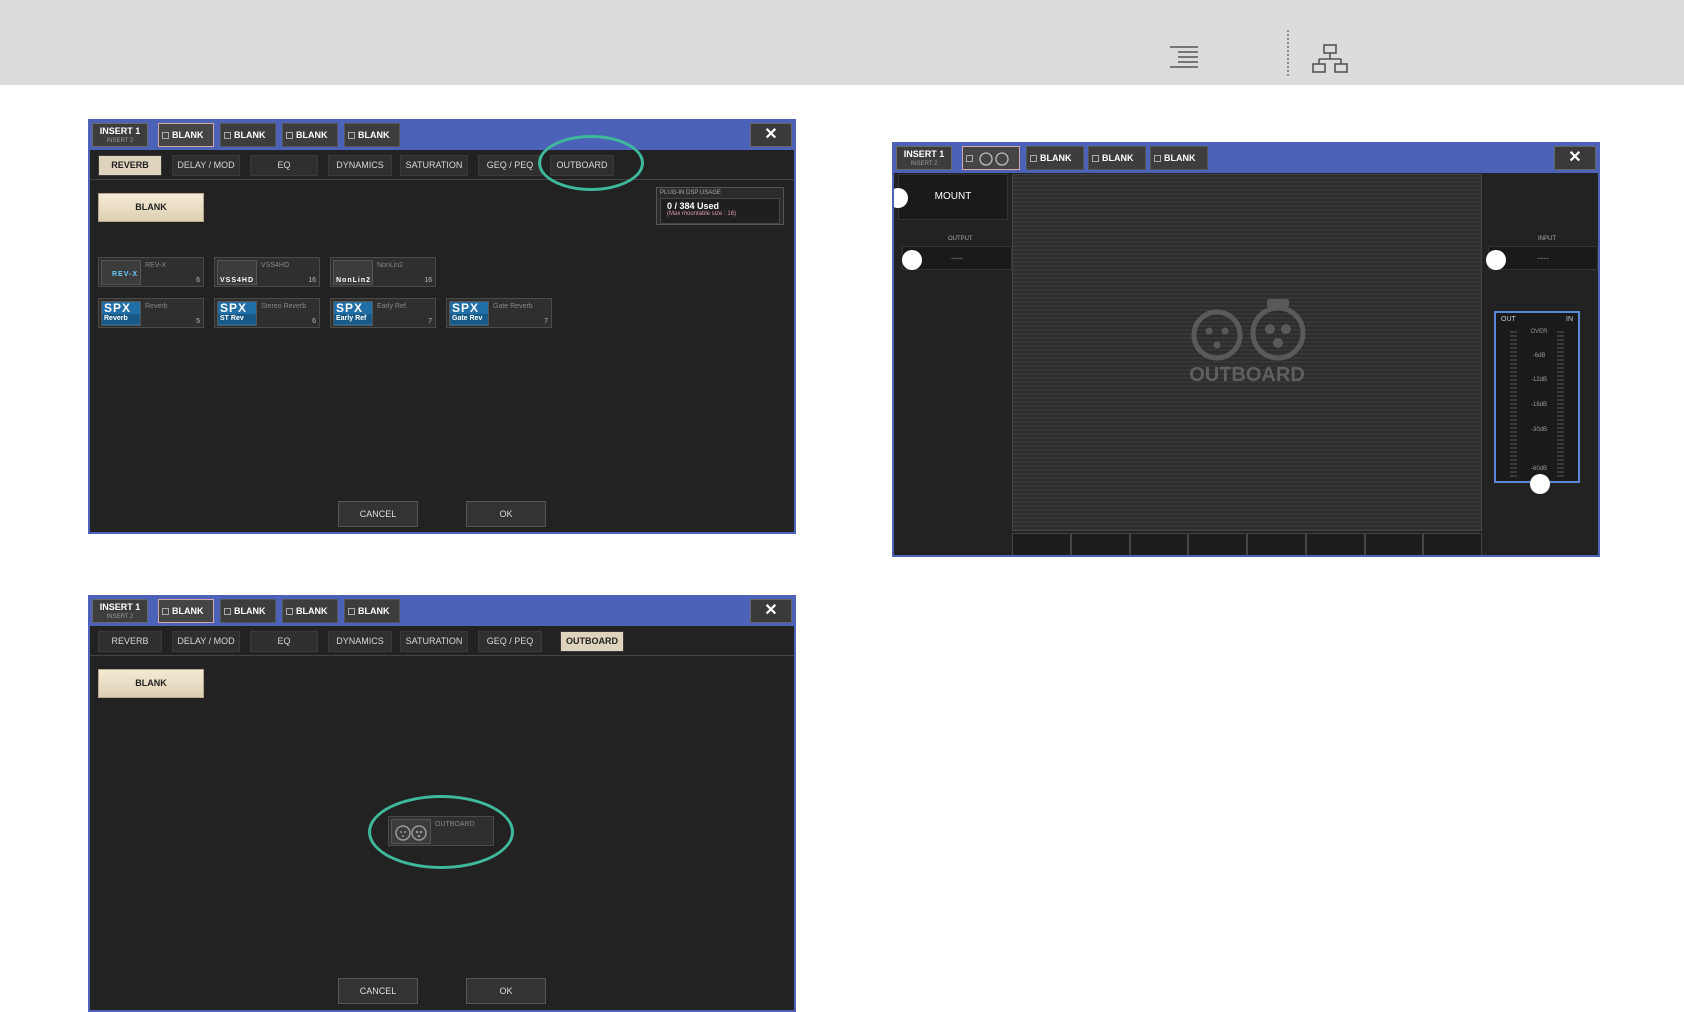 This screenshot has width=1684, height=1012. I want to click on plugin-thumbnail: VSS4HD, so click(237, 272).